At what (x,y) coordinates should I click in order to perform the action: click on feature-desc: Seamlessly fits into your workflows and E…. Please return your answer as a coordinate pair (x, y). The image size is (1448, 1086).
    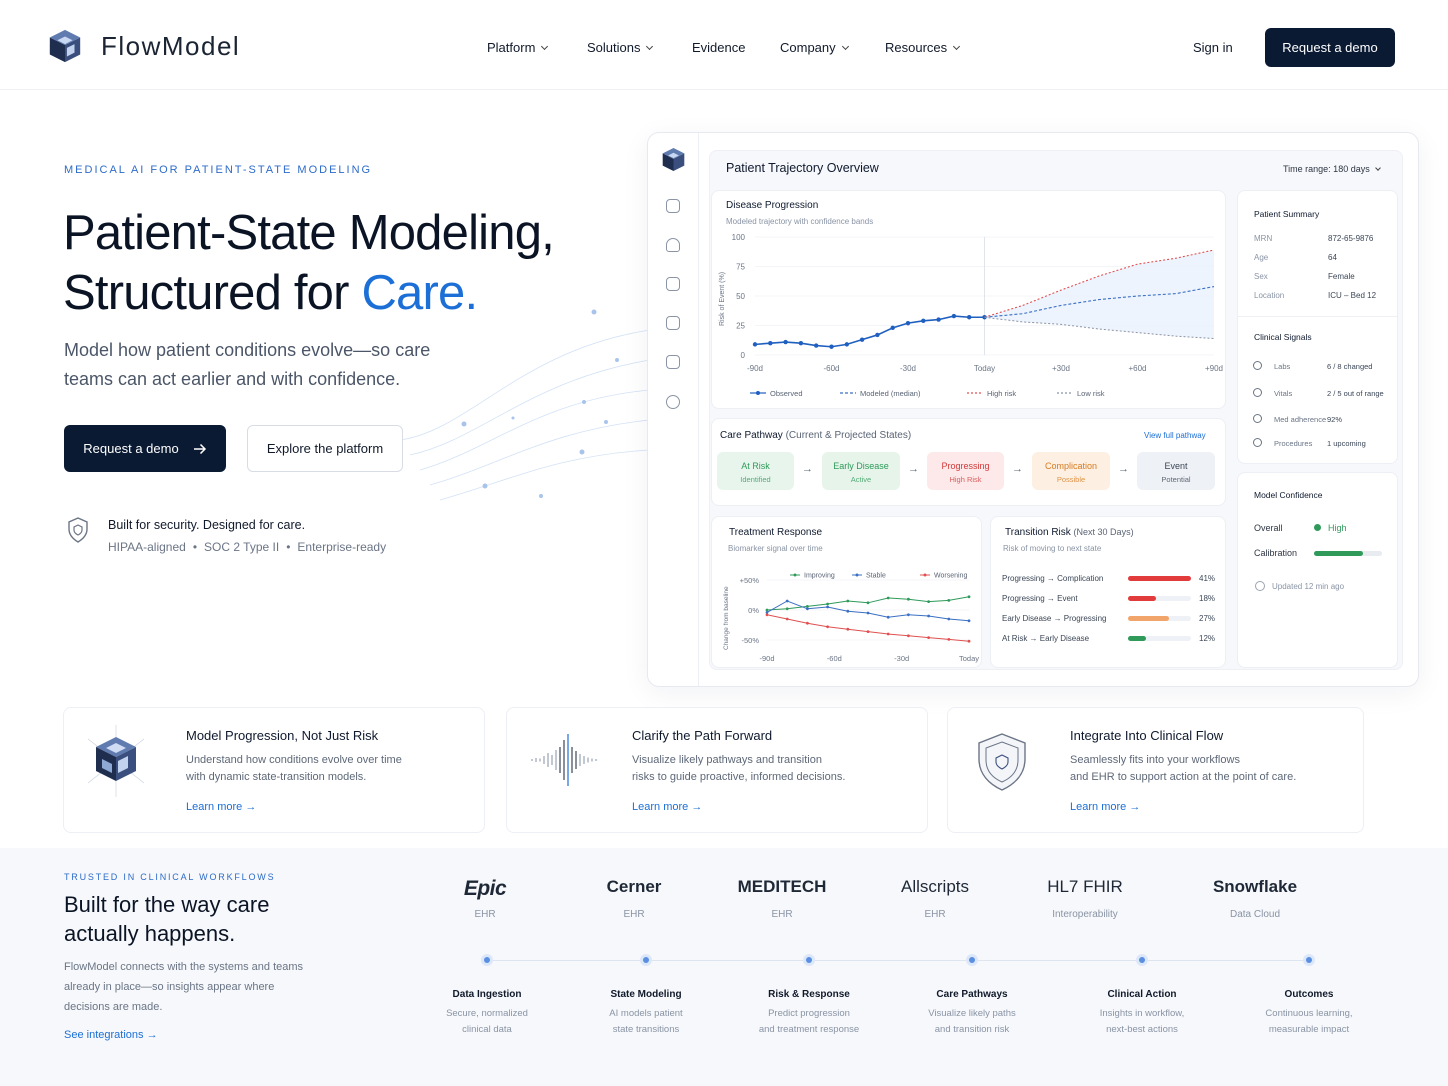
    Looking at the image, I should click on (1183, 769).